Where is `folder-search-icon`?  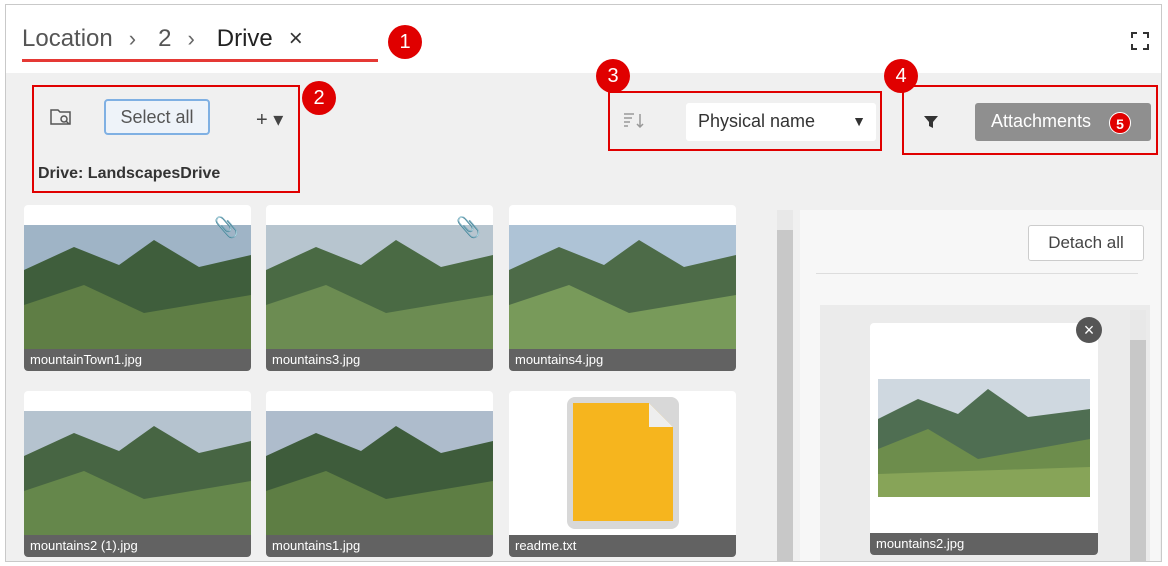 folder-search-icon is located at coordinates (61, 117).